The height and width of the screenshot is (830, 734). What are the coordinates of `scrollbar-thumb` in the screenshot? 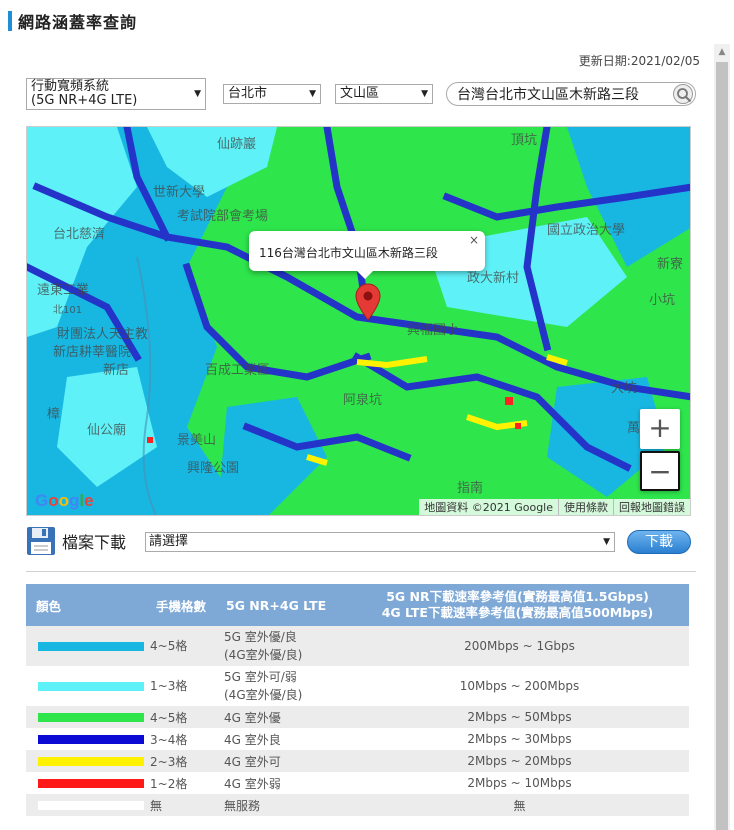 It's located at (722, 446).